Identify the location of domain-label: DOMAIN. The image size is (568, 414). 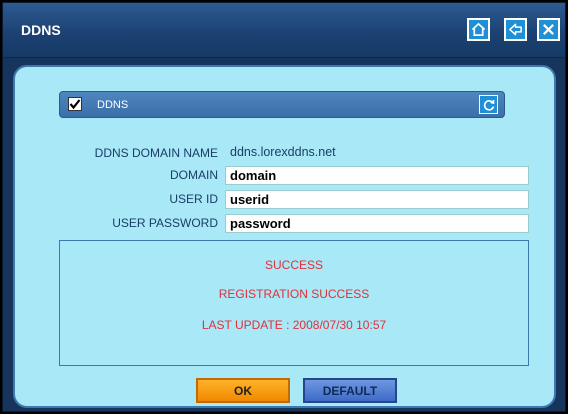
(194, 175).